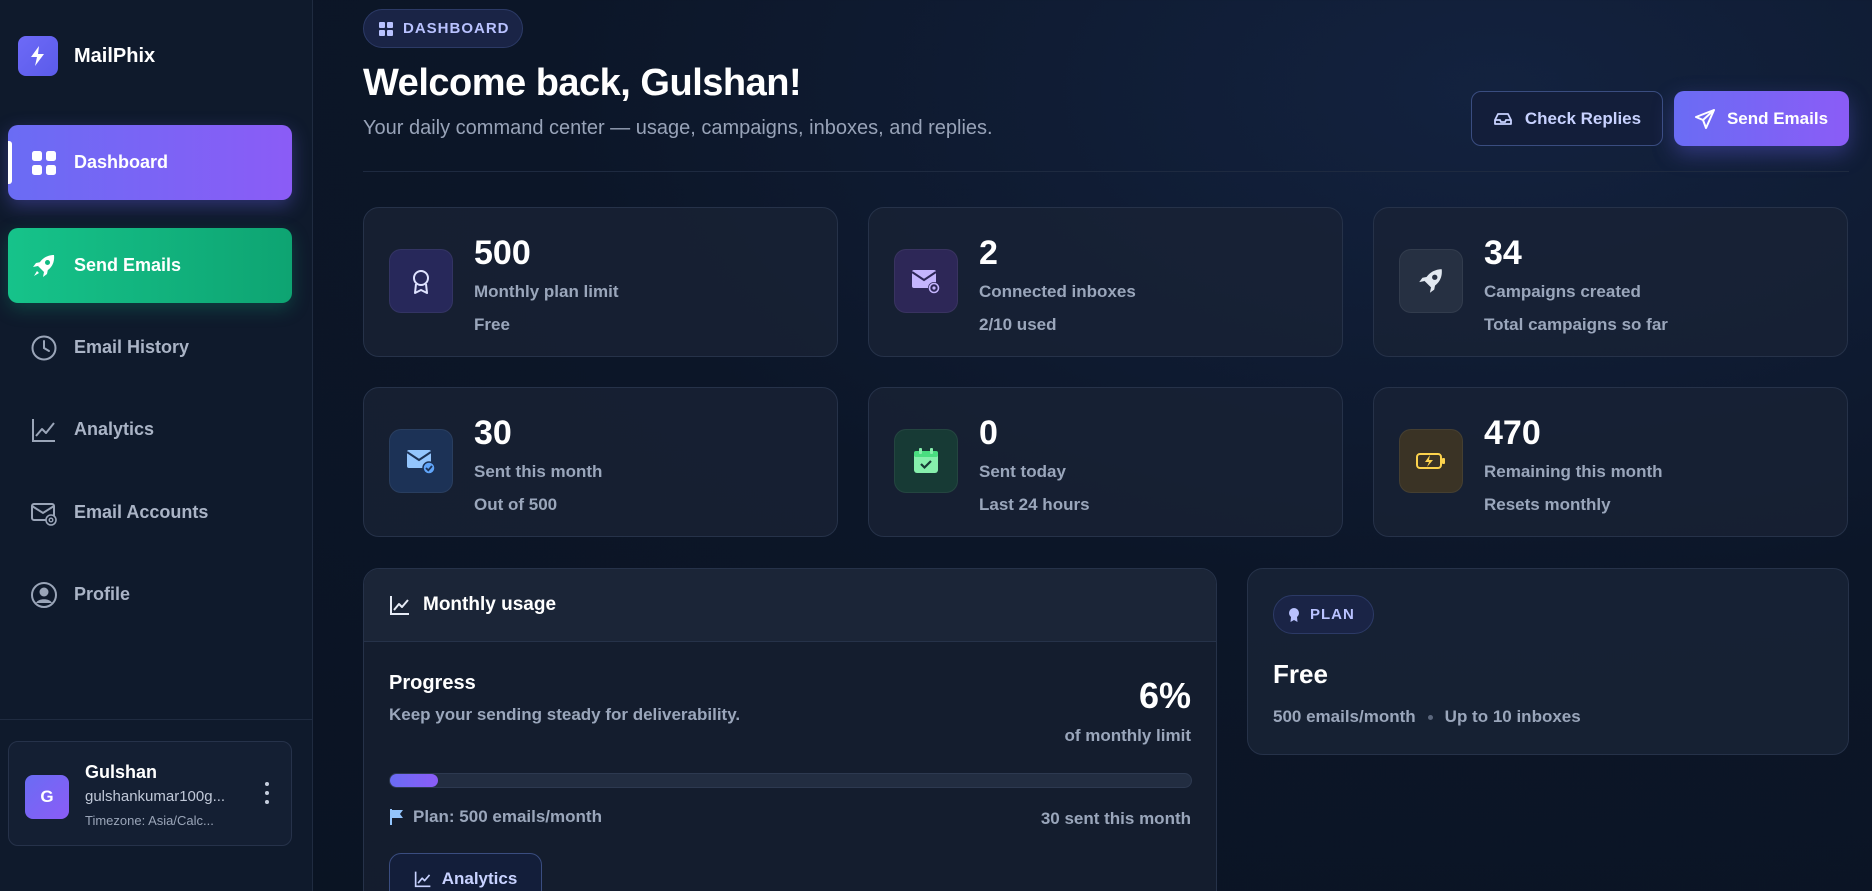  What do you see at coordinates (121, 772) in the screenshot?
I see `user-name: Gulshan` at bounding box center [121, 772].